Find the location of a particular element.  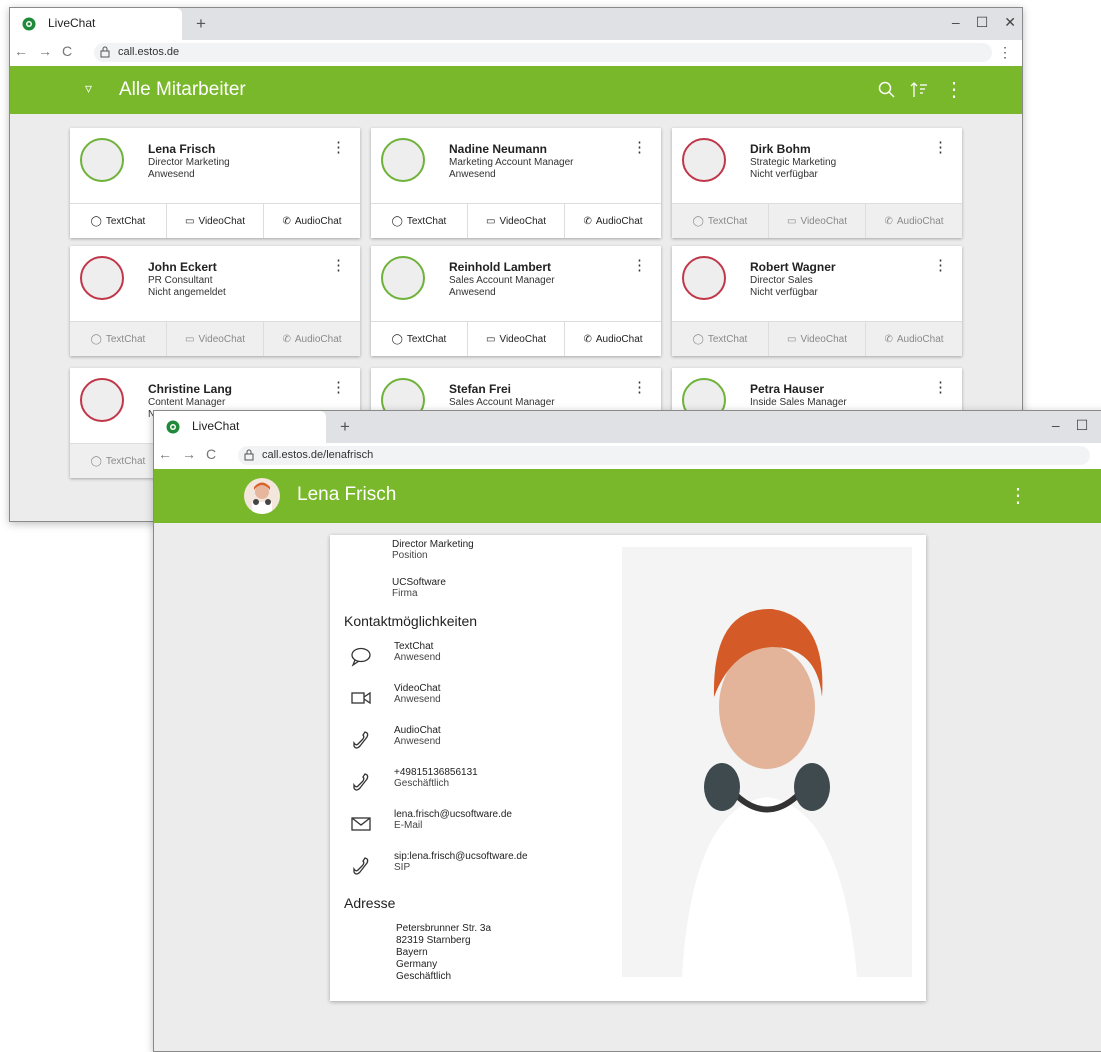

textchat-label: TextChat is located at coordinates (727, 221).